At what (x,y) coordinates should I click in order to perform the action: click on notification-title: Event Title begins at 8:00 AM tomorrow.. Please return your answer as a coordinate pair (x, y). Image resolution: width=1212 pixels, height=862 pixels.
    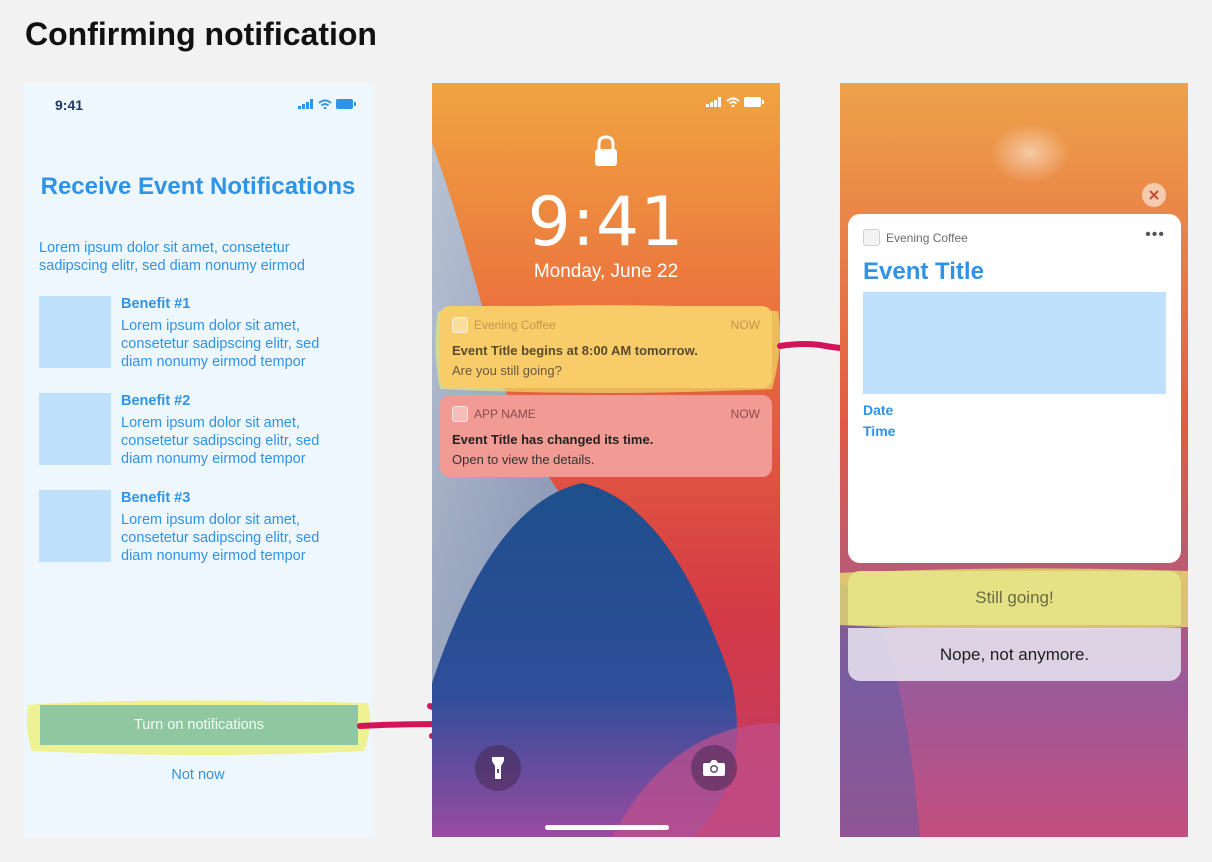
    Looking at the image, I should click on (575, 350).